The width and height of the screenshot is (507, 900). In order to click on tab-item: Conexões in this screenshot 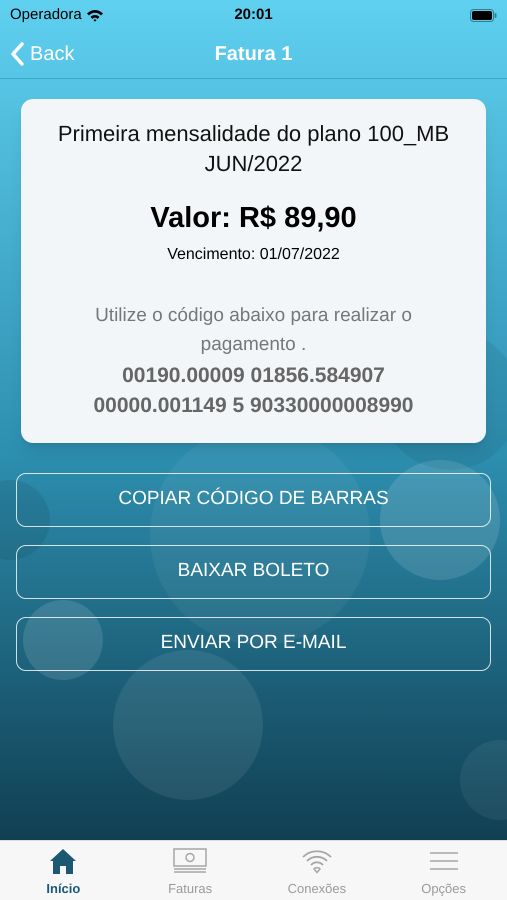, I will do `click(317, 870)`.